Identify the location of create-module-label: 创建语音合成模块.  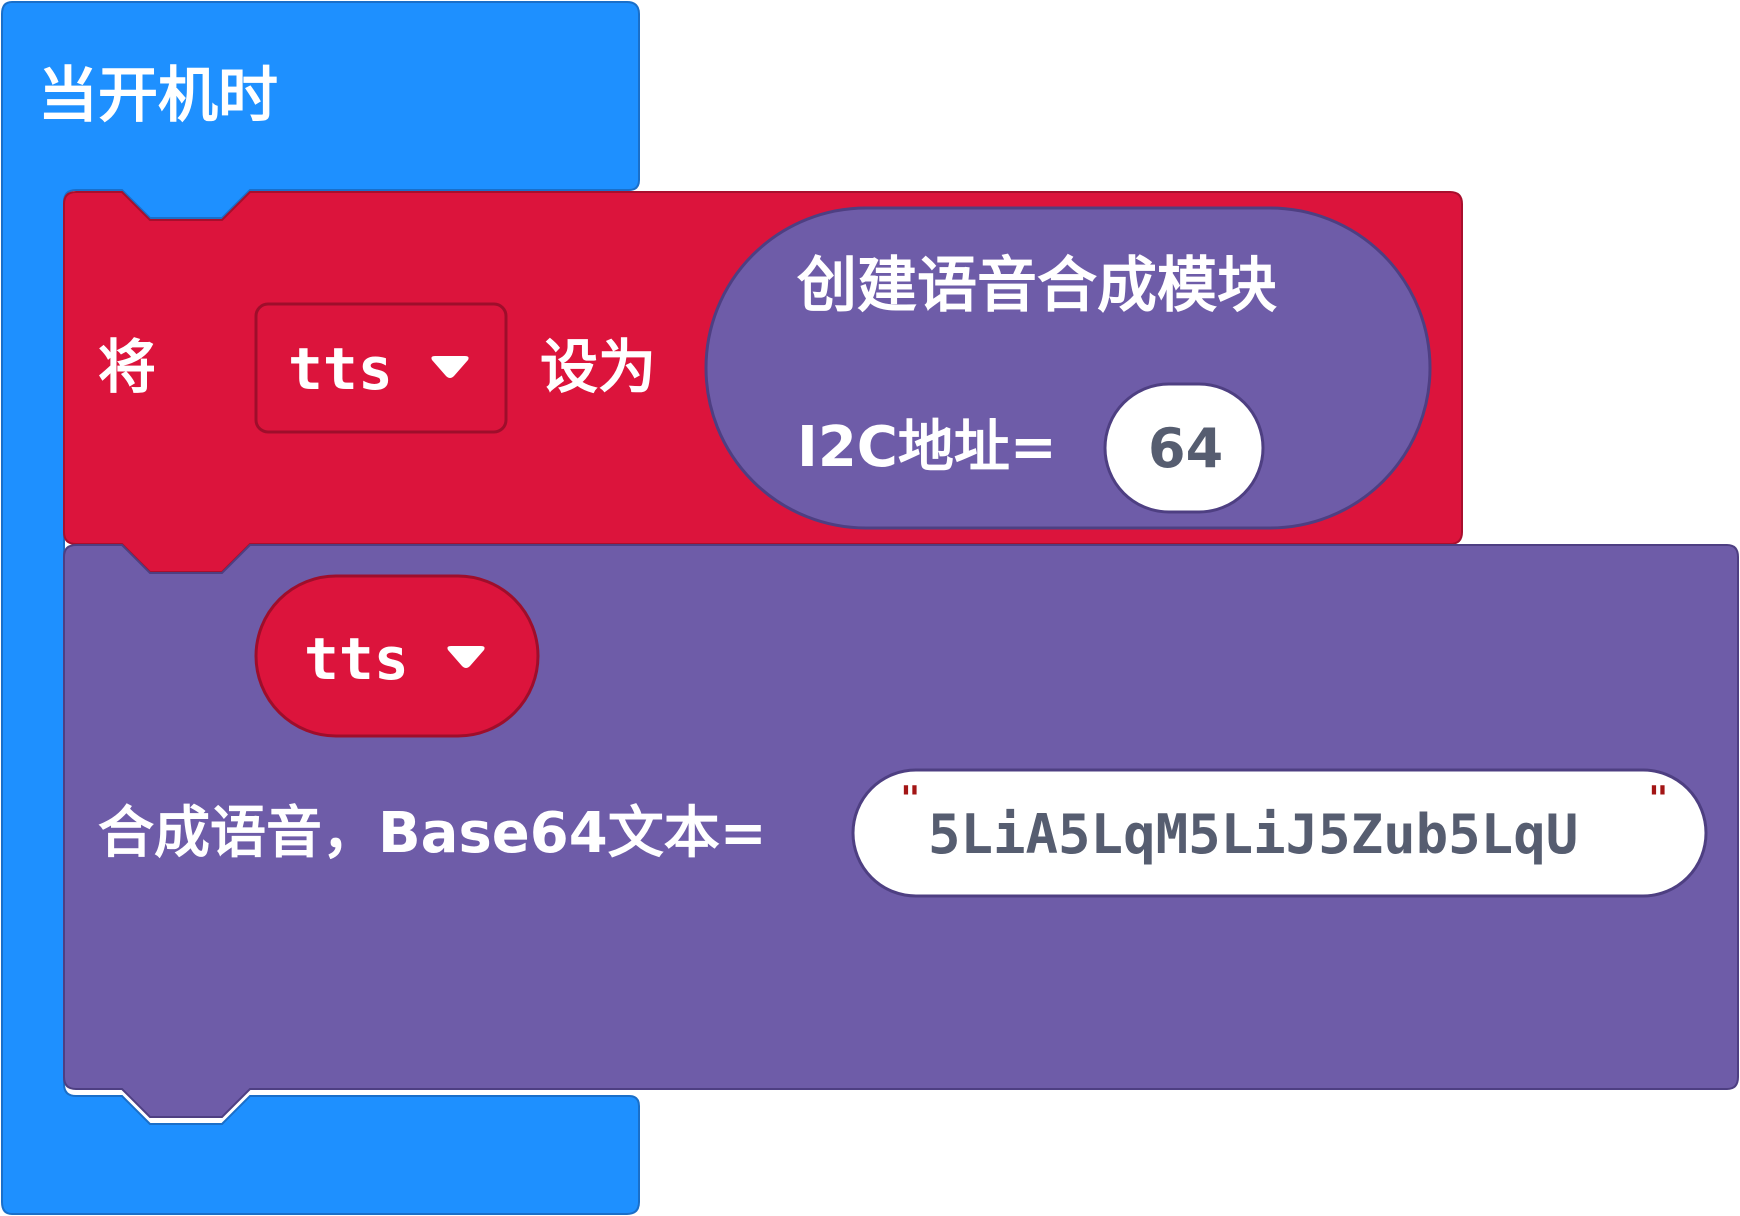
(1037, 286).